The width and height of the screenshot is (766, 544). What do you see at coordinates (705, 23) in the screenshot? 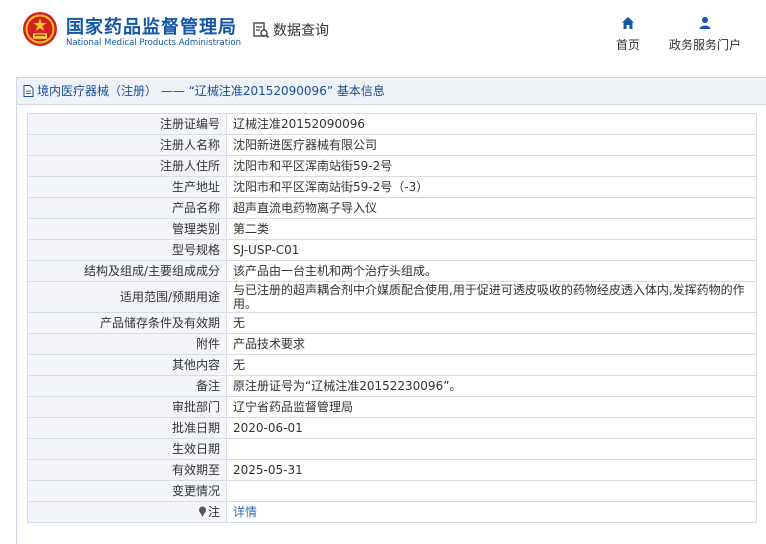
I see `user-icon` at bounding box center [705, 23].